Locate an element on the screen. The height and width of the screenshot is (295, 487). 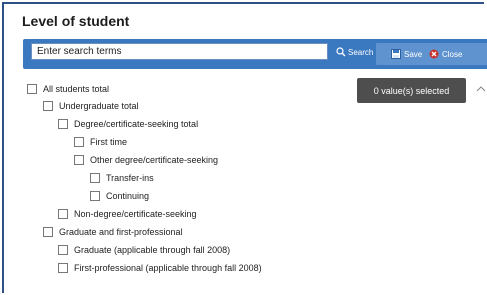
tree-item: All students total is located at coordinates (68, 89).